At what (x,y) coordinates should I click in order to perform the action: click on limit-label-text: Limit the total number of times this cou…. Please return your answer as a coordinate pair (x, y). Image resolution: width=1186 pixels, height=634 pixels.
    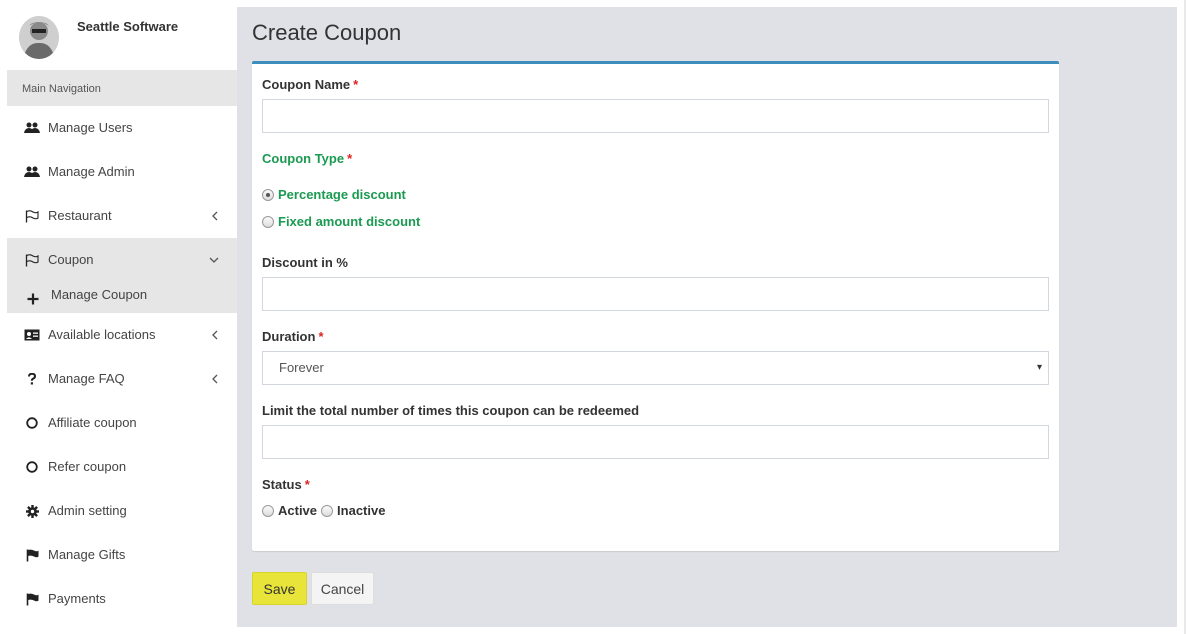
    Looking at the image, I should click on (451, 410).